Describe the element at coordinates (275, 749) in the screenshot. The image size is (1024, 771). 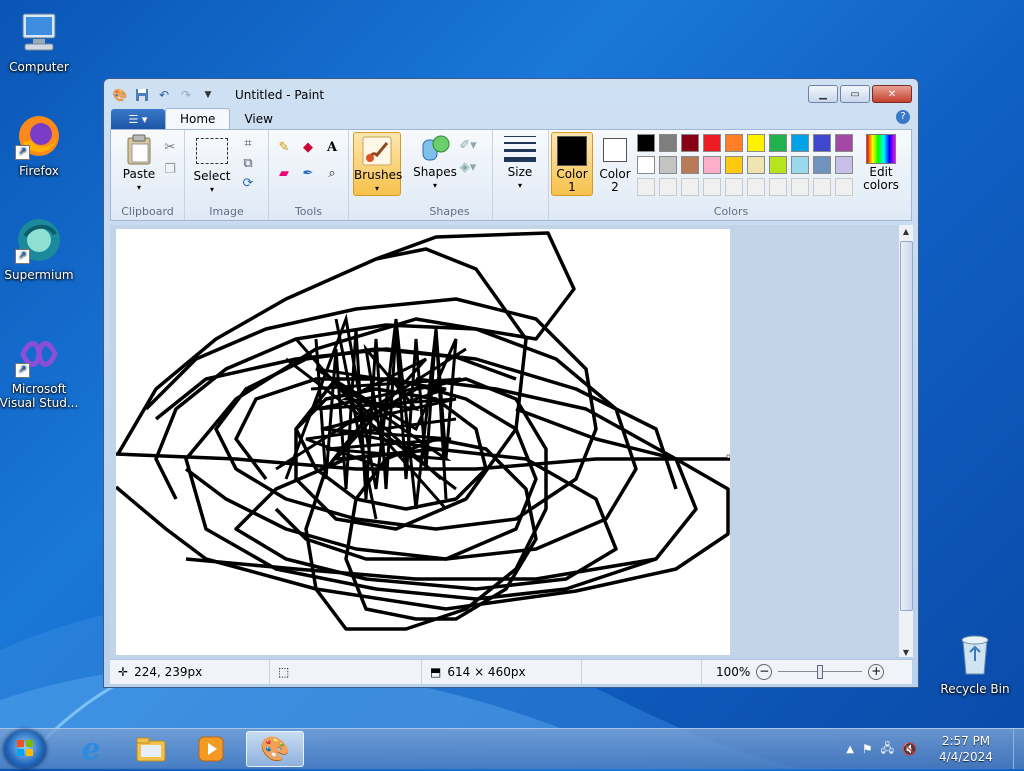
I see `taskbar-paint: 🎨` at that location.